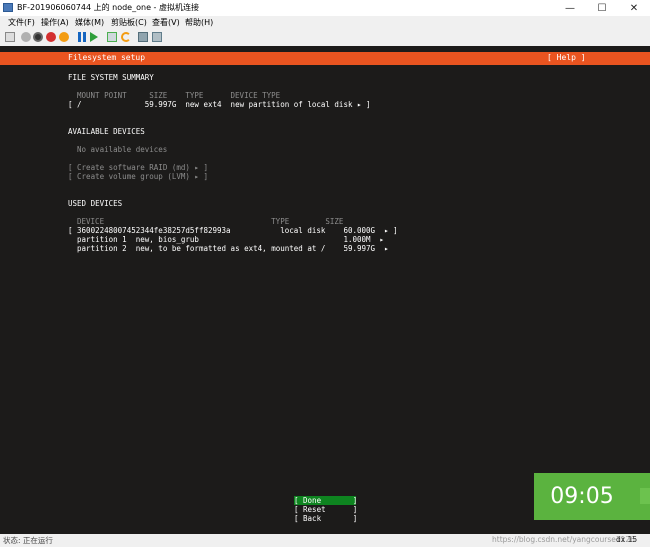  I want to click on menu-bar: 文件(F) 操作(A) 媒体(M) 剪贴板(C) 查看(V) 帮助(H), so click(325, 22).